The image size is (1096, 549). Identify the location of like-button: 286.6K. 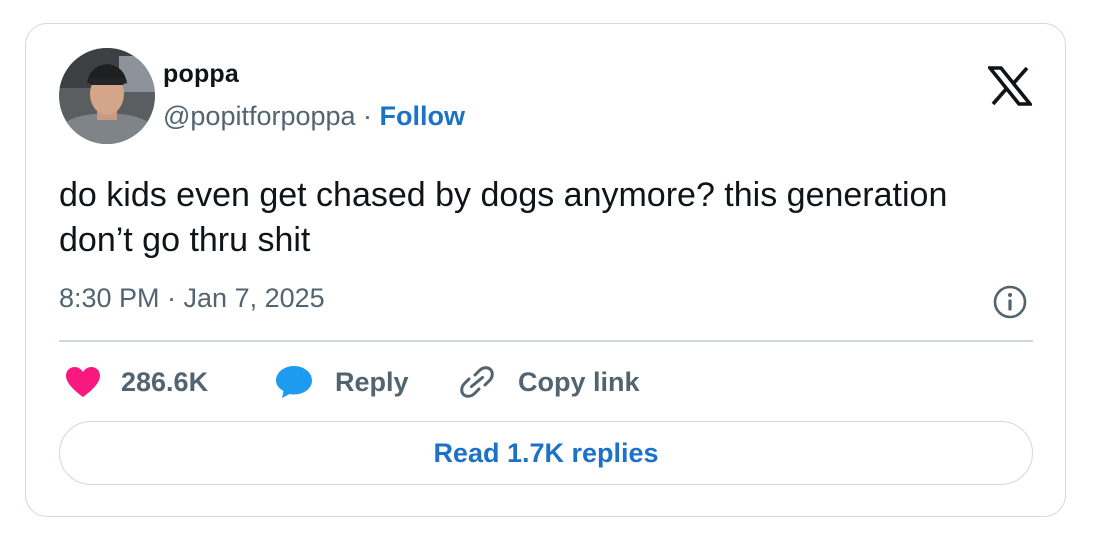
(136, 382).